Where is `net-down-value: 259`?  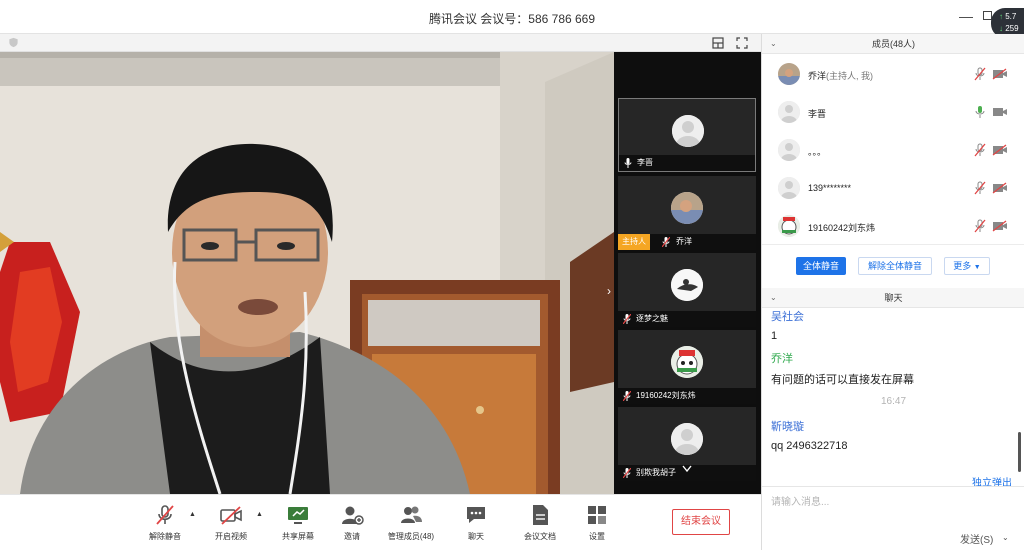 net-down-value: 259 is located at coordinates (1012, 28).